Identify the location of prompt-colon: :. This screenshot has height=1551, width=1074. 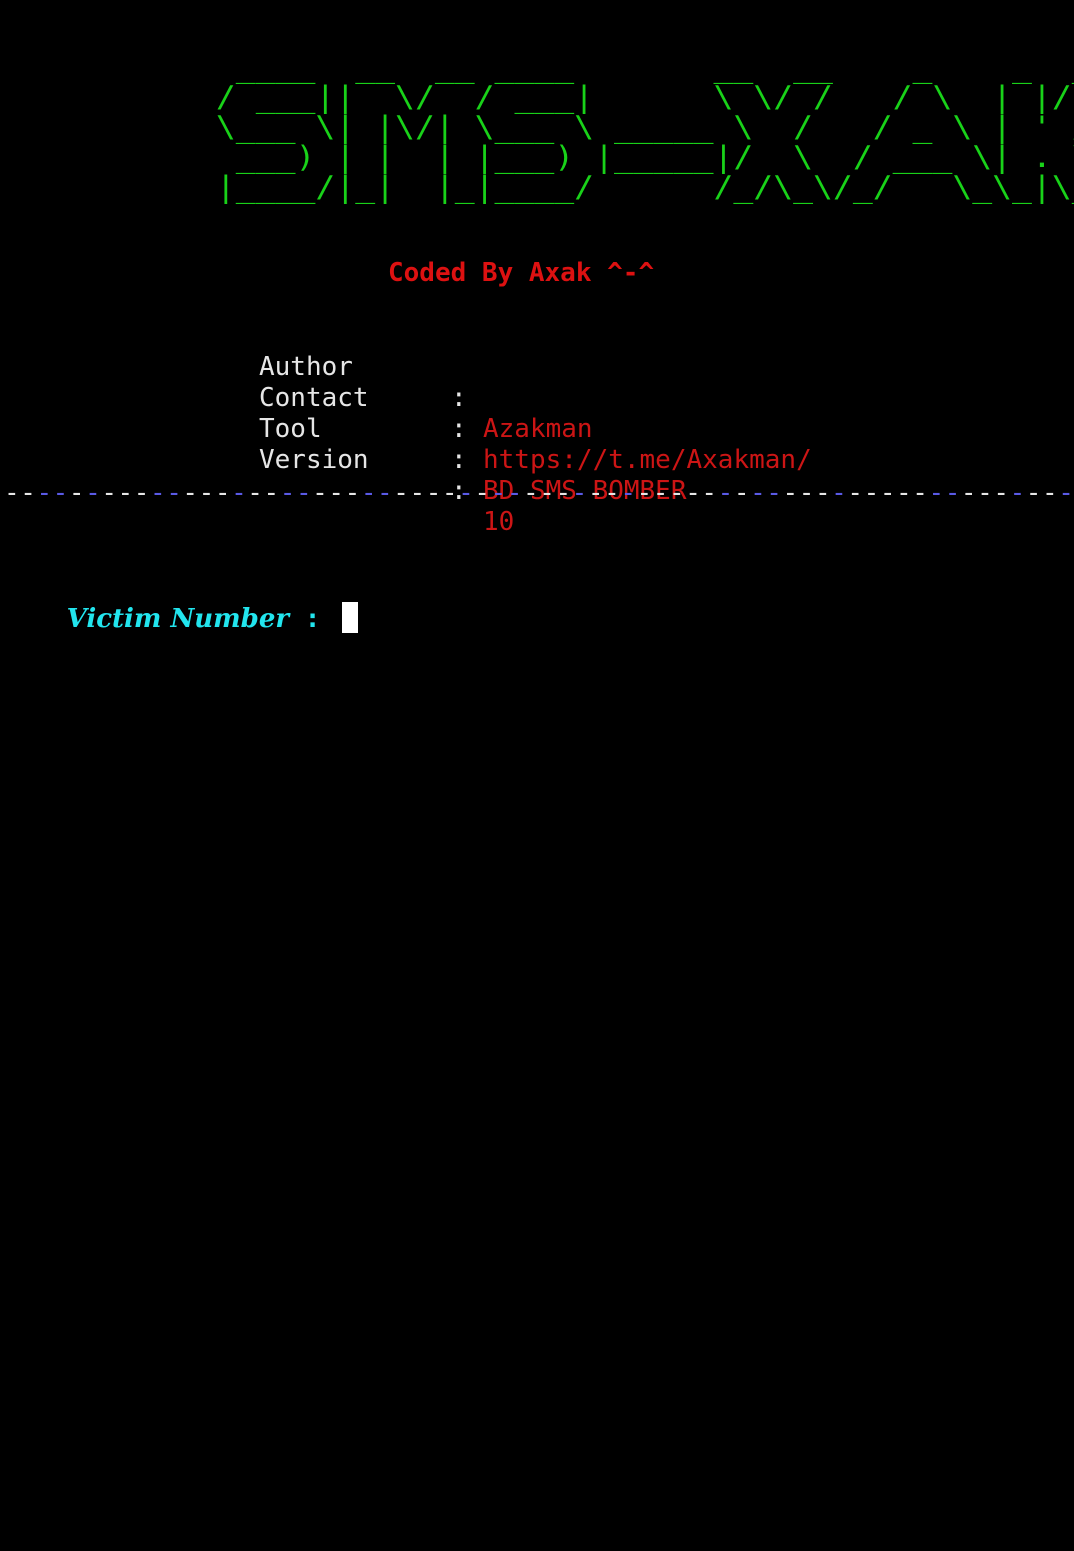
(313, 619).